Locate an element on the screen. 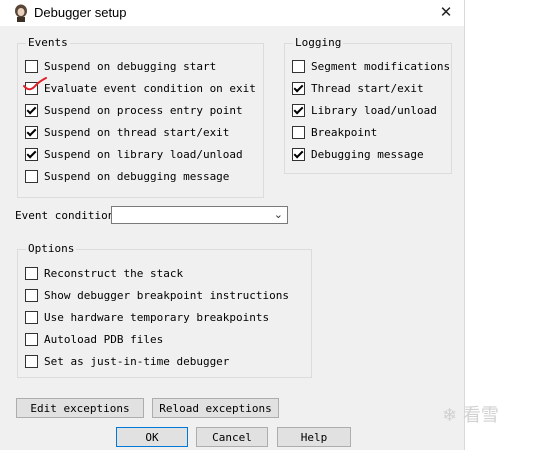  checkbox-label: Debugging message is located at coordinates (367, 154).